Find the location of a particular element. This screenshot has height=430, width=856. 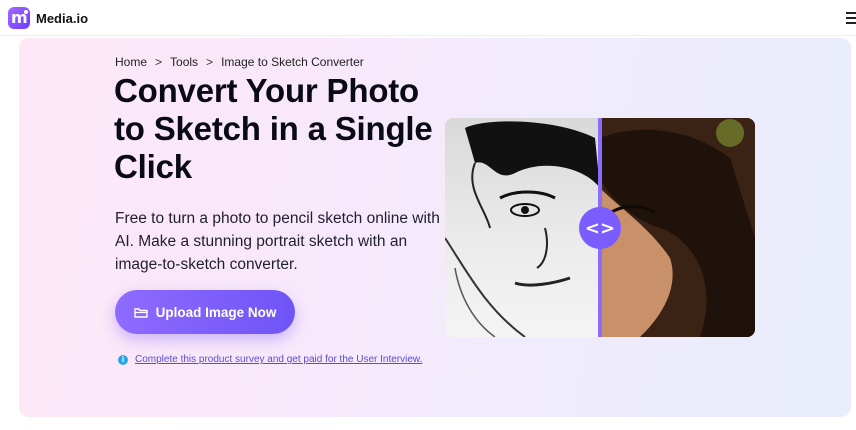

breadcrumb-tools: Tools is located at coordinates (184, 62).